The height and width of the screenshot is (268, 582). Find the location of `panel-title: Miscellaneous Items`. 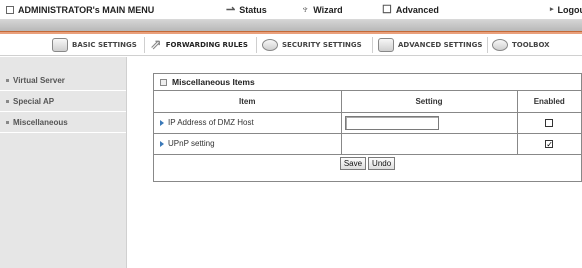

panel-title: Miscellaneous Items is located at coordinates (213, 82).